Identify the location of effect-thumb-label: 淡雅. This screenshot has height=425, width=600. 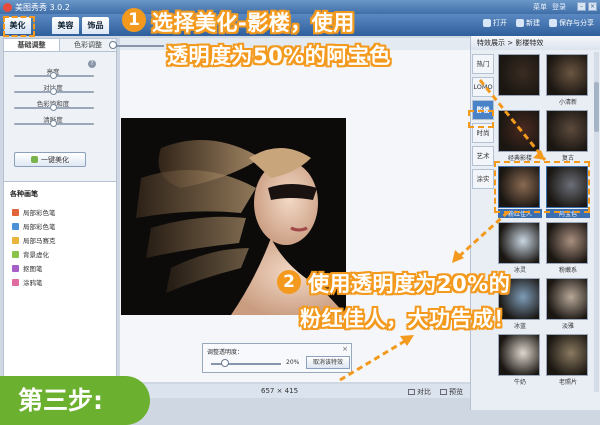
(567, 326).